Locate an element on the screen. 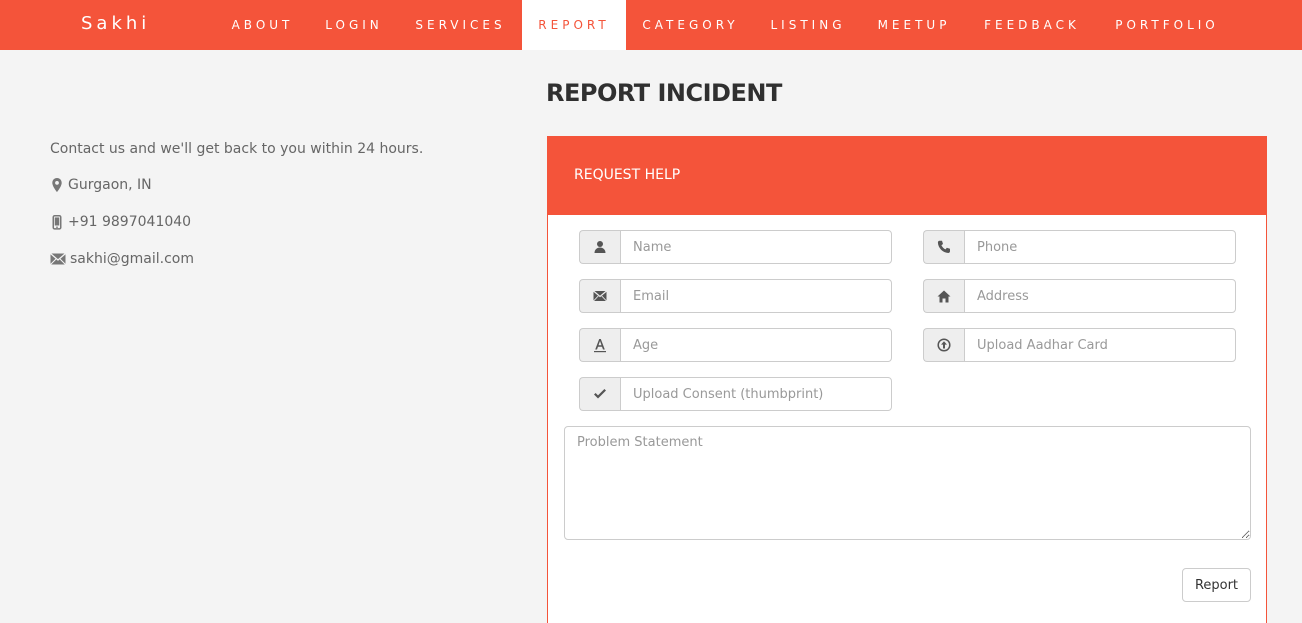 The height and width of the screenshot is (623, 1302). consent-input-group is located at coordinates (735, 394).